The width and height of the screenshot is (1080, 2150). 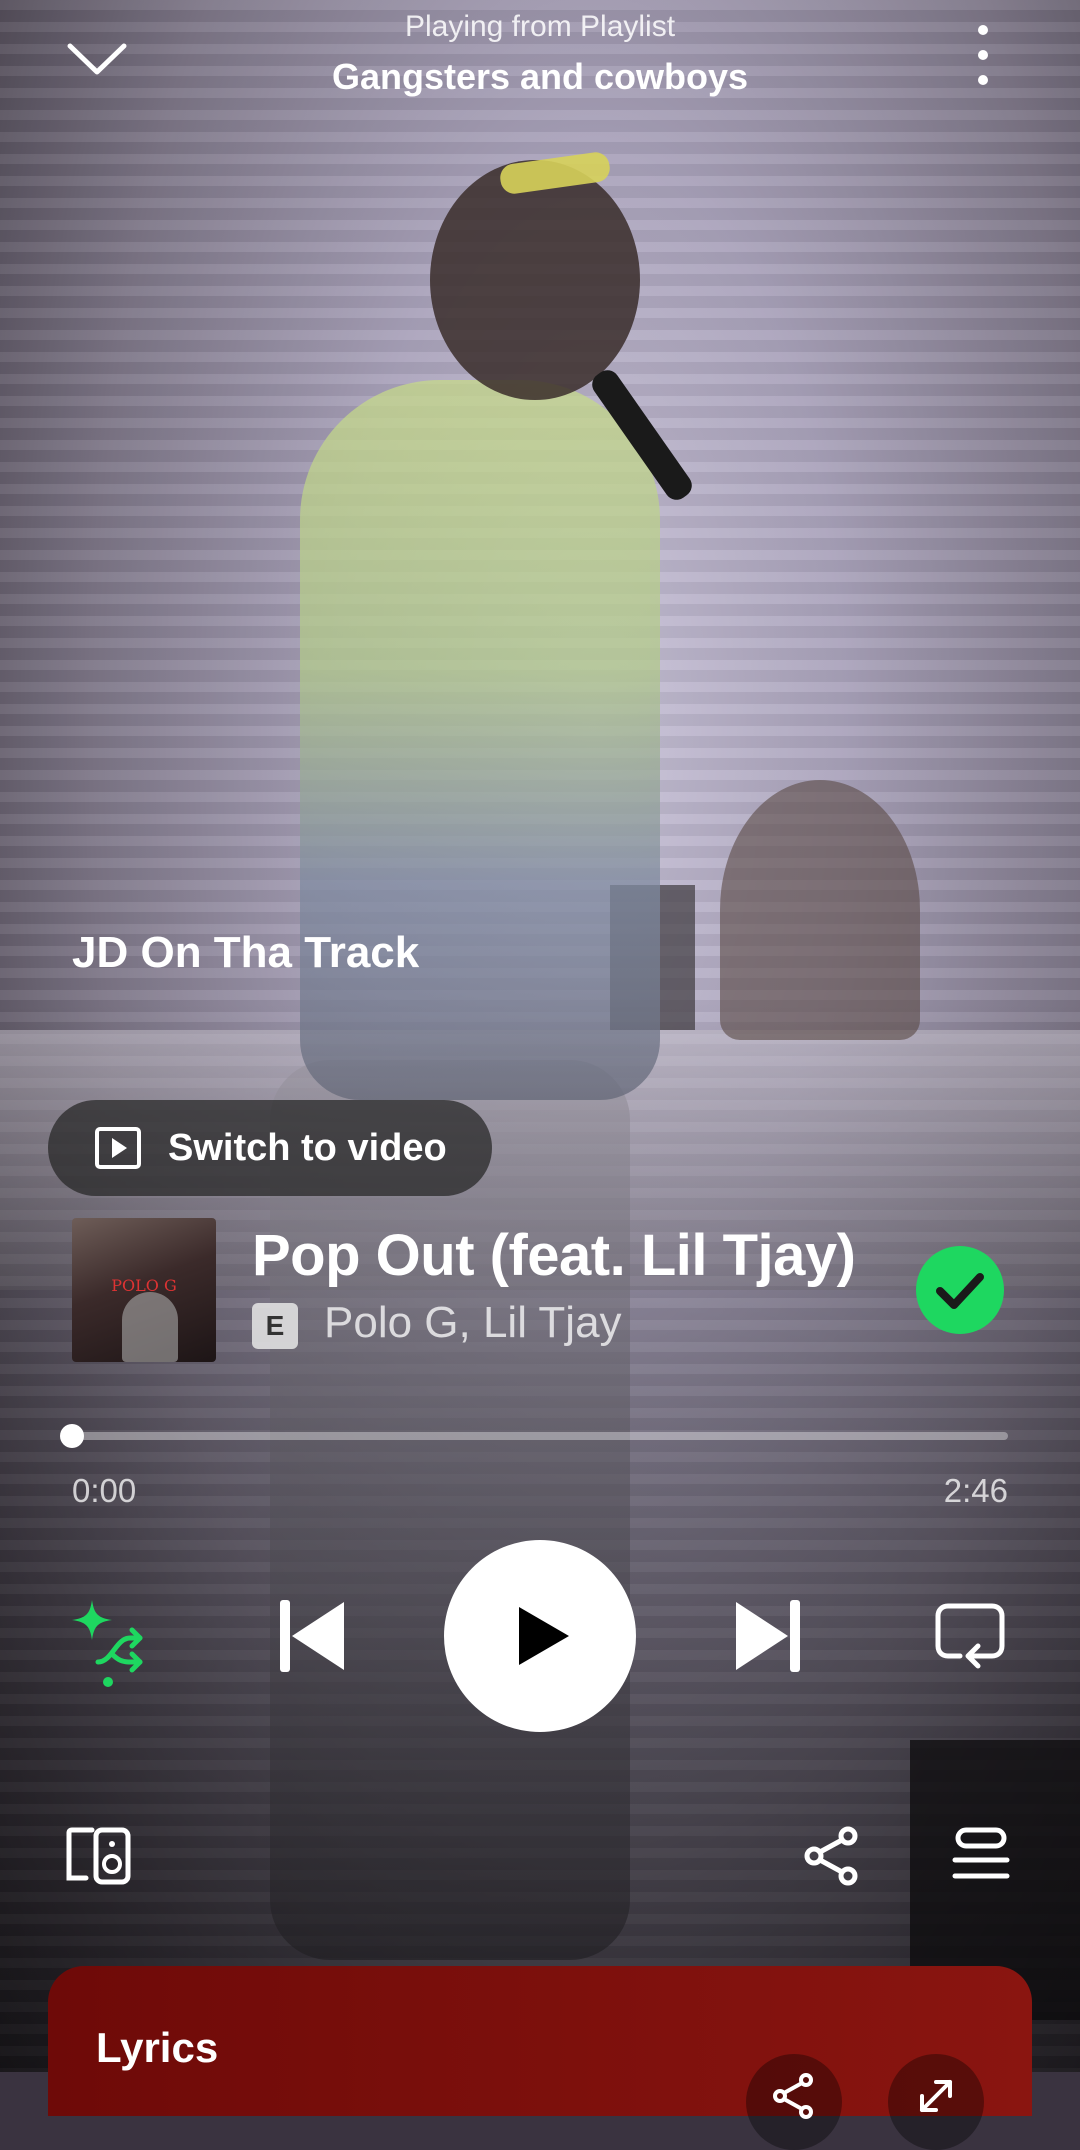 What do you see at coordinates (118, 1148) in the screenshot?
I see `video-play-icon` at bounding box center [118, 1148].